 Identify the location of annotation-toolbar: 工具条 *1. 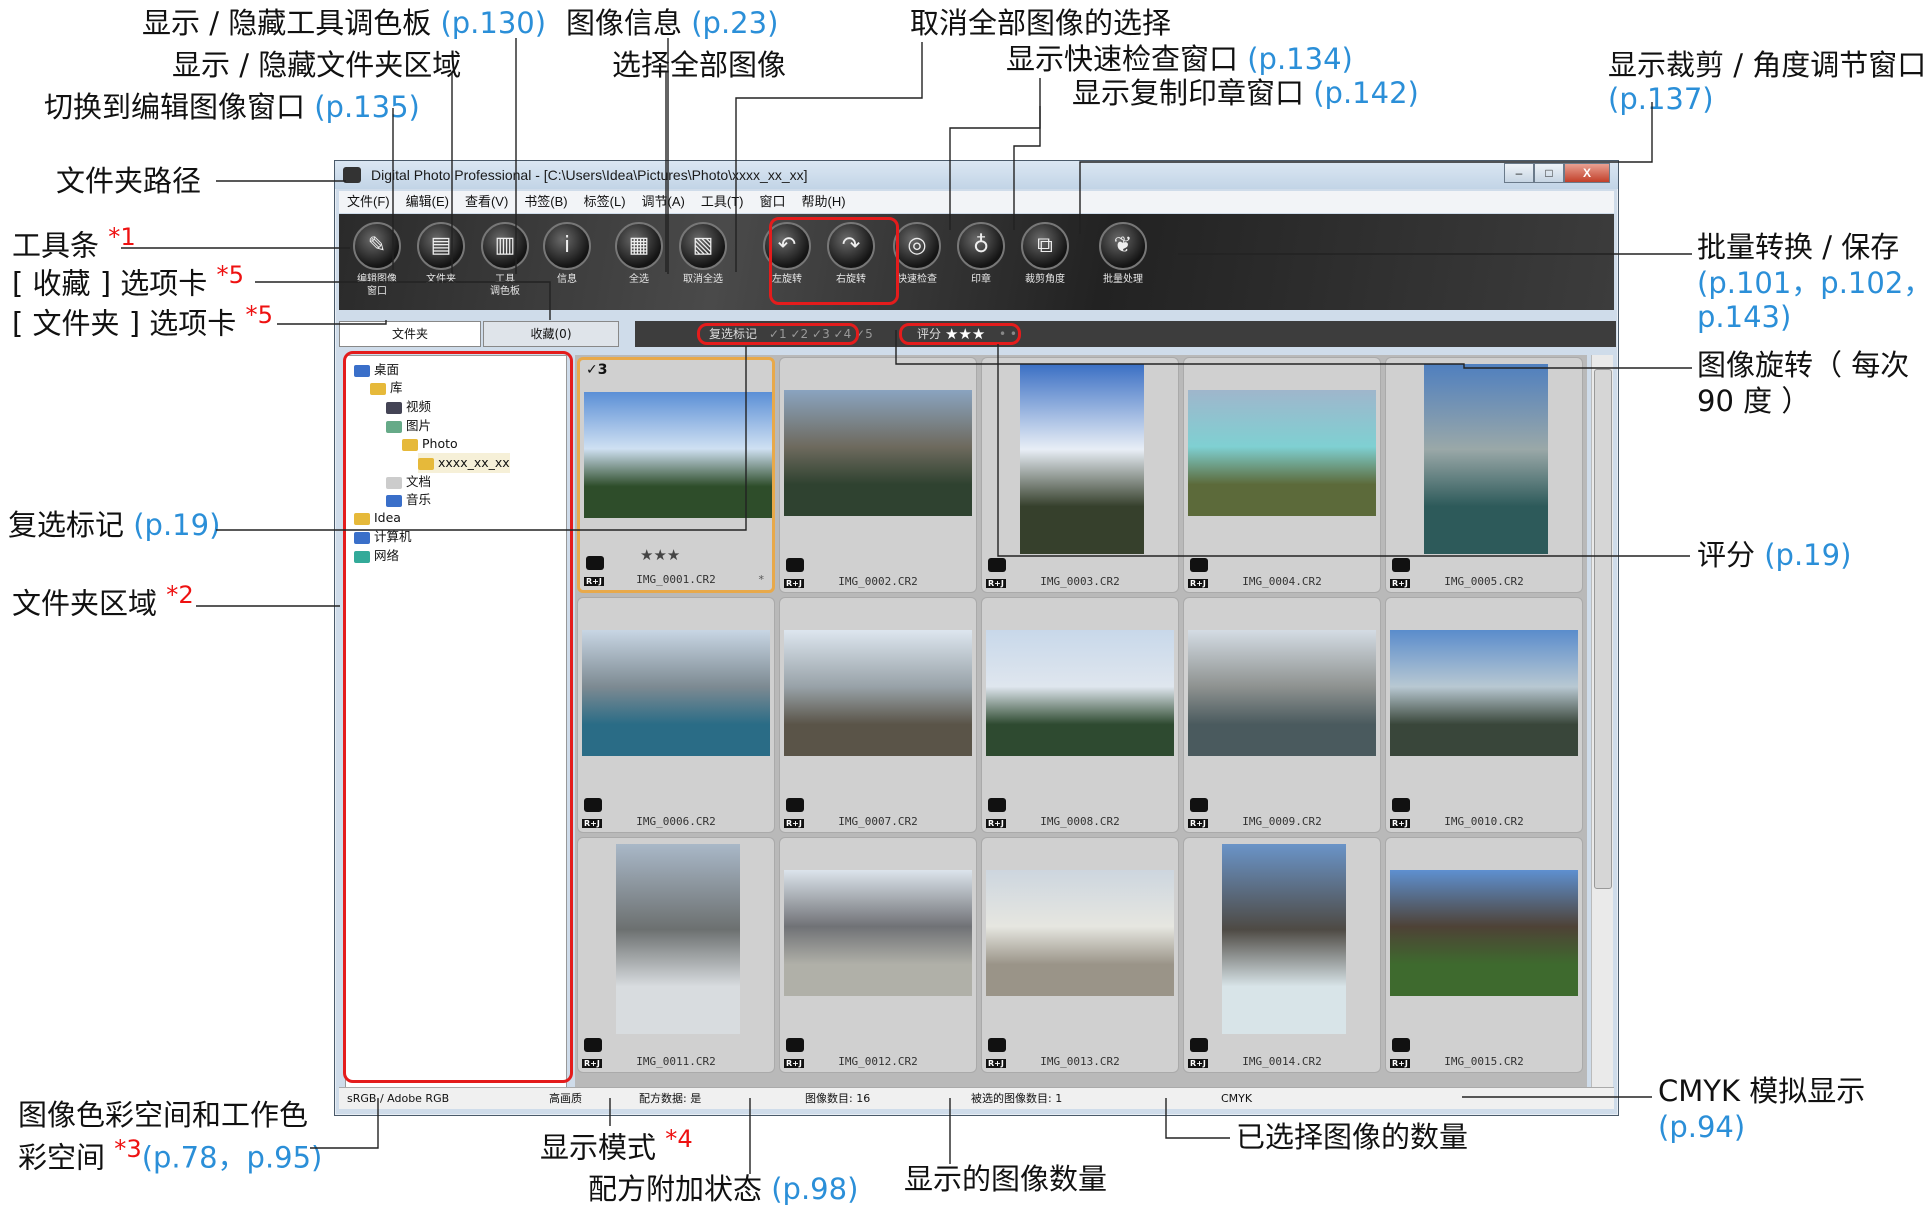
(74, 243).